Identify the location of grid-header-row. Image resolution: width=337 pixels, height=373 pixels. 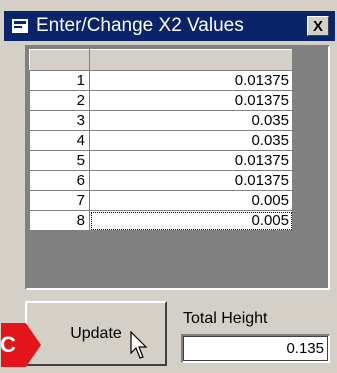
(161, 60).